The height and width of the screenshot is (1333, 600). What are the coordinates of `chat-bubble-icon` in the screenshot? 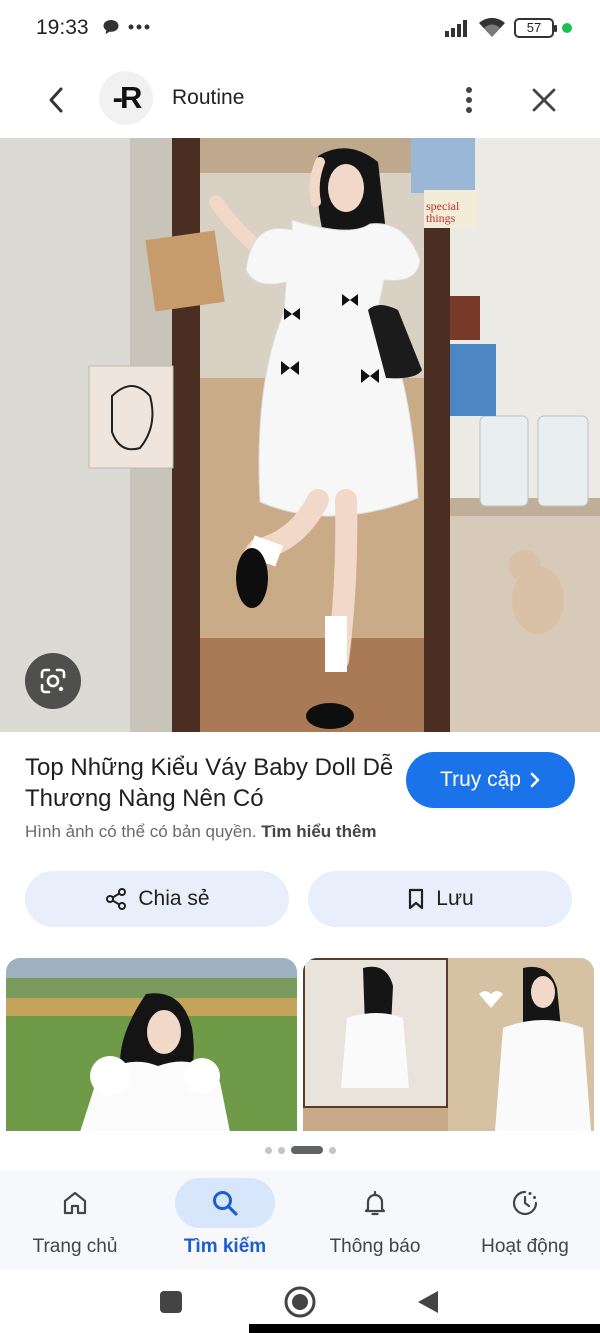 It's located at (111, 27).